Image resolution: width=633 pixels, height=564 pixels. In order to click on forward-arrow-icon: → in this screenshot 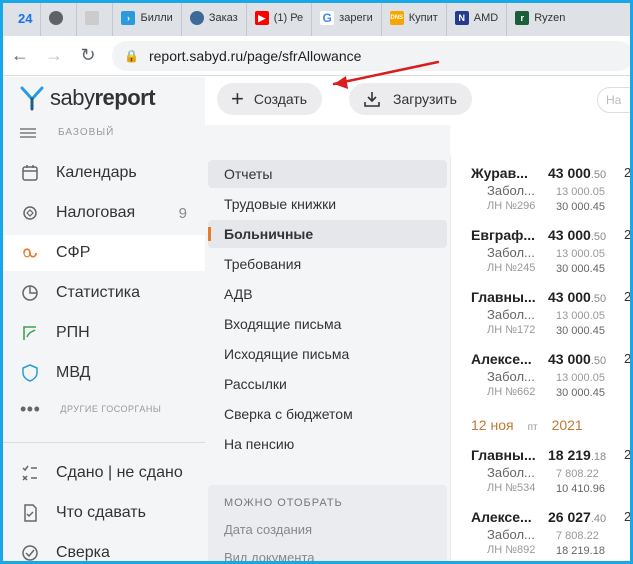, I will do `click(54, 56)`.